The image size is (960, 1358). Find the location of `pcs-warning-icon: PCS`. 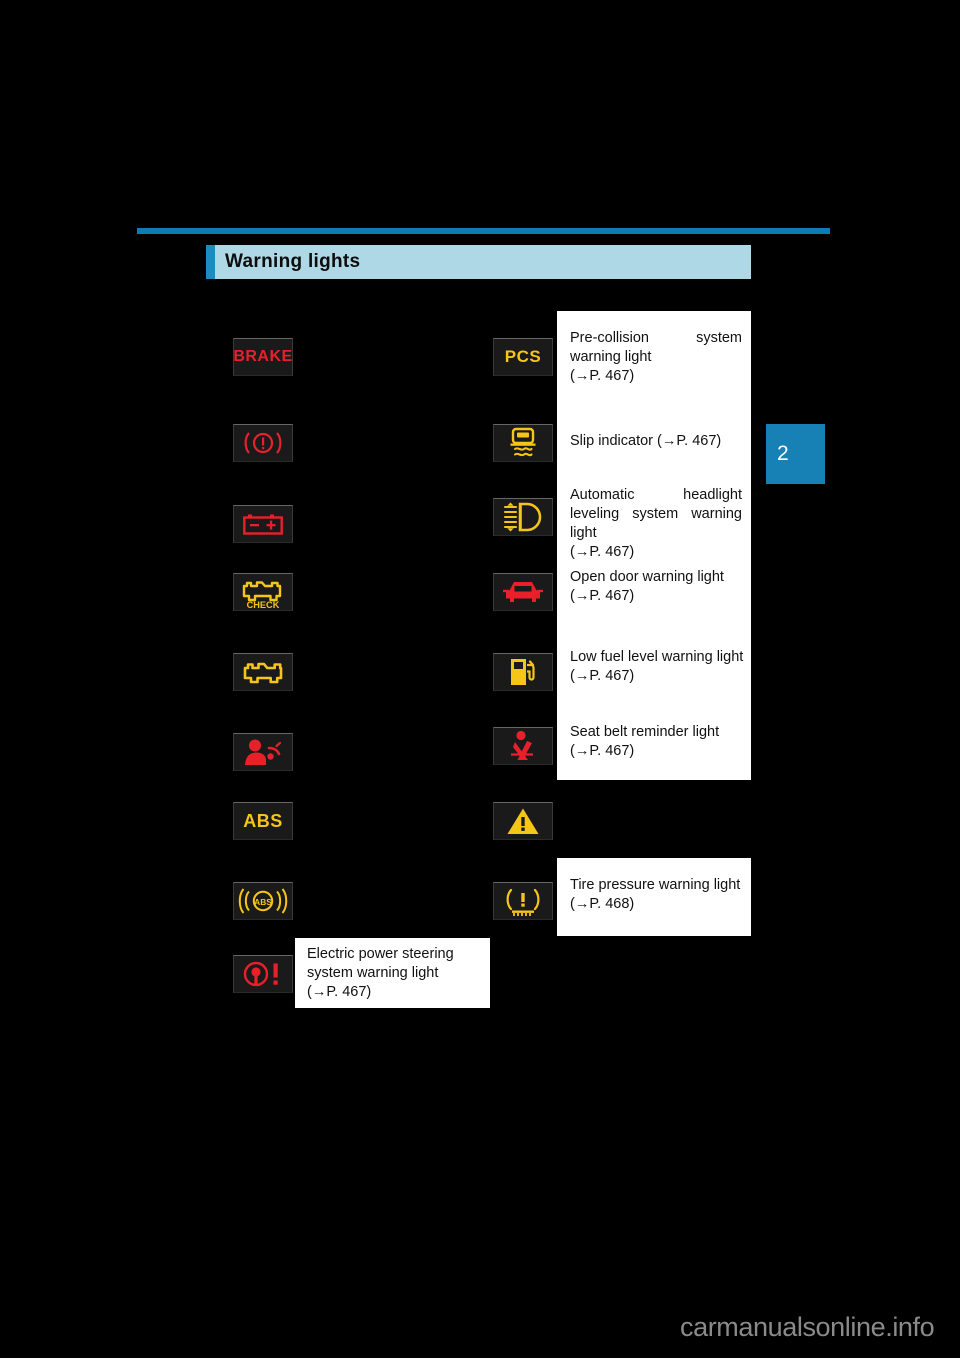

pcs-warning-icon: PCS is located at coordinates (523, 357).